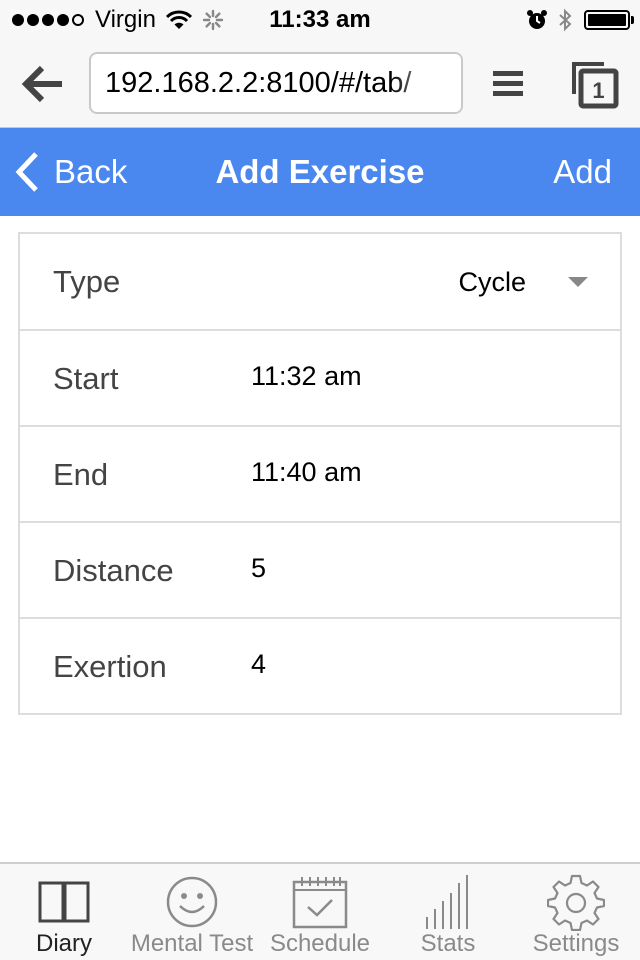  I want to click on distance-input: 5, so click(258, 568).